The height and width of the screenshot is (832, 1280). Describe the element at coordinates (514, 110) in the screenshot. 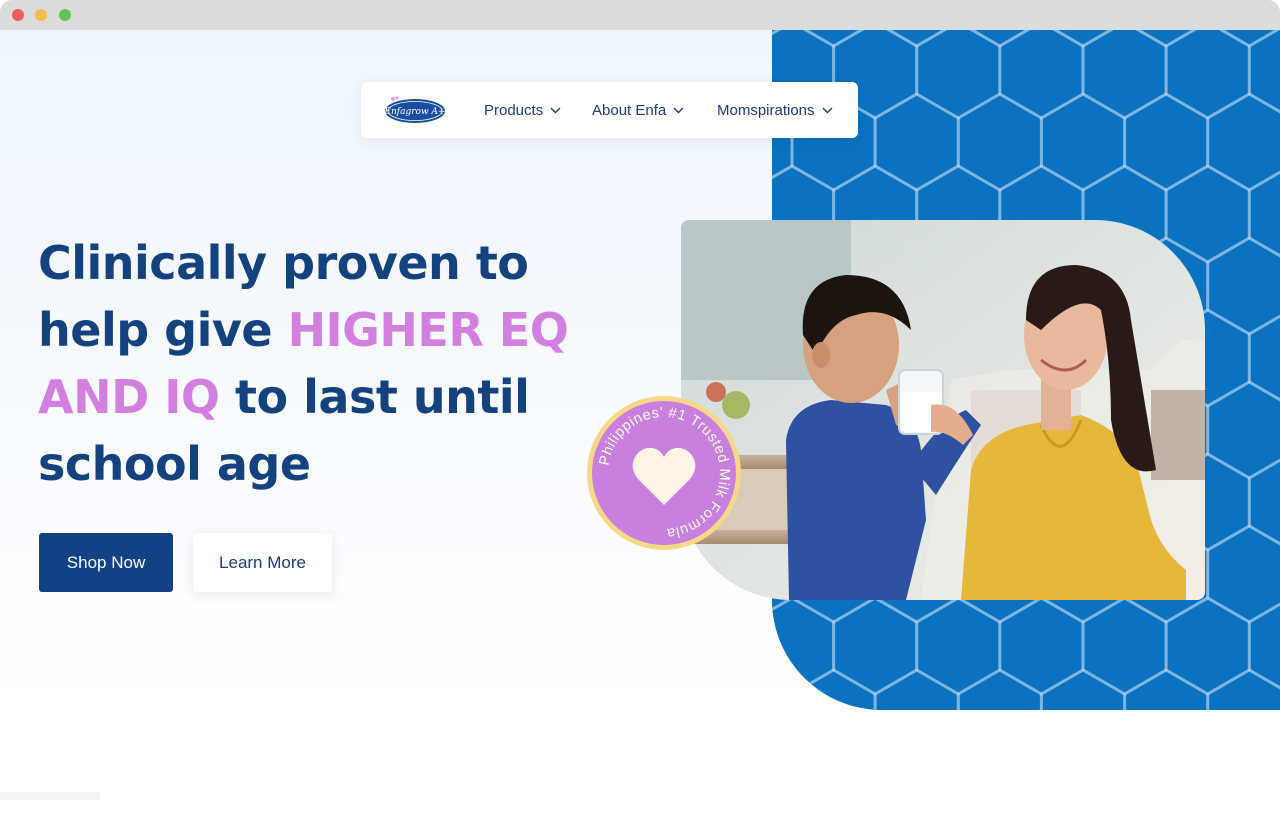

I see `nav-products-label: Products` at that location.